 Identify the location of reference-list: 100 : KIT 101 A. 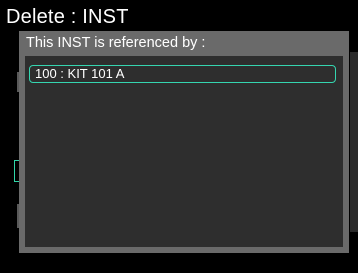
(182, 74).